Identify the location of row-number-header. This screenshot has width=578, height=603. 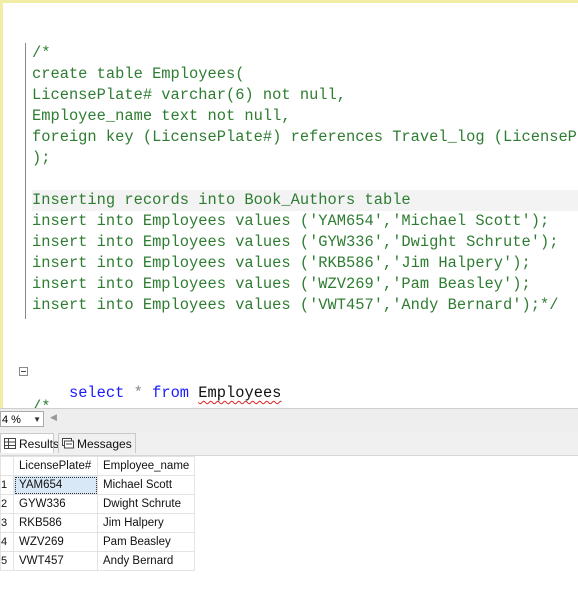
(7, 466).